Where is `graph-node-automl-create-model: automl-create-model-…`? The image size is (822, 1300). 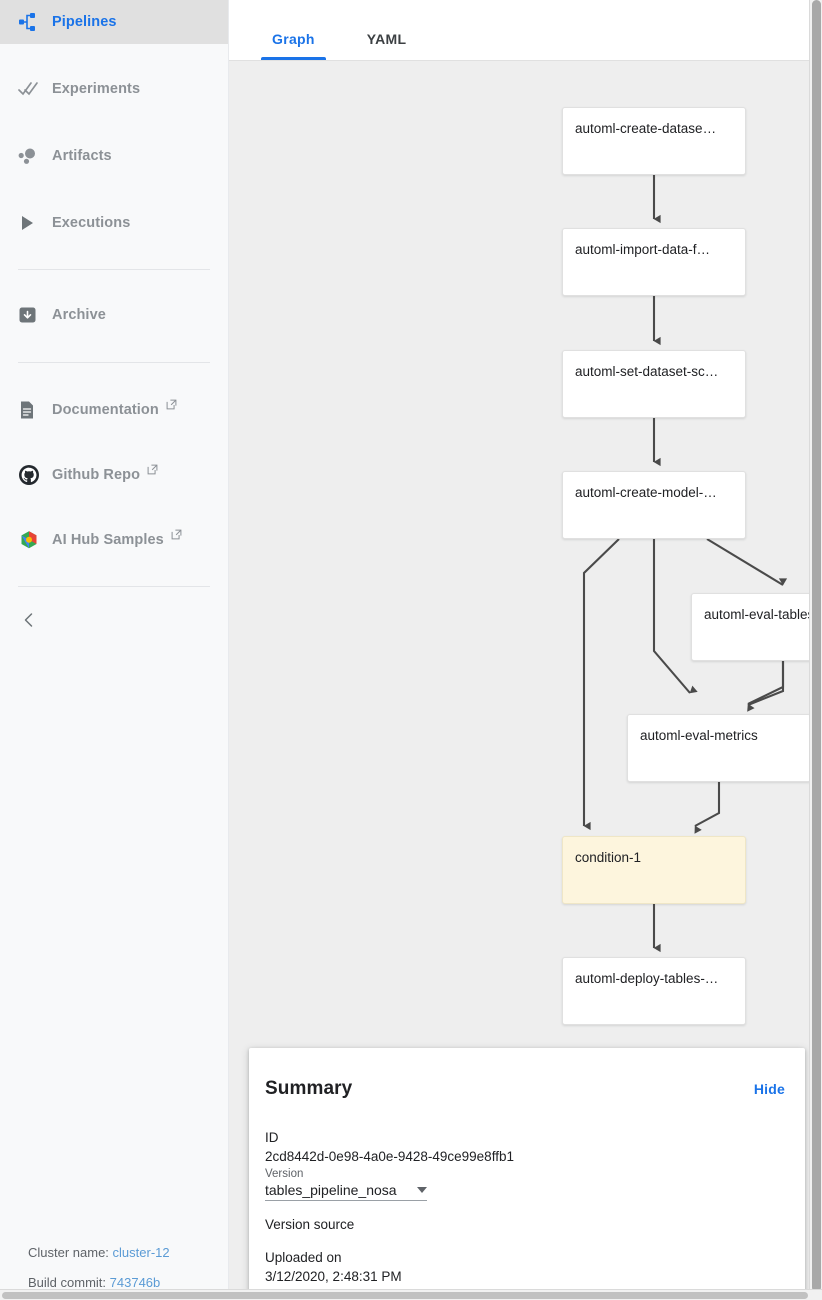 graph-node-automl-create-model: automl-create-model-… is located at coordinates (654, 505).